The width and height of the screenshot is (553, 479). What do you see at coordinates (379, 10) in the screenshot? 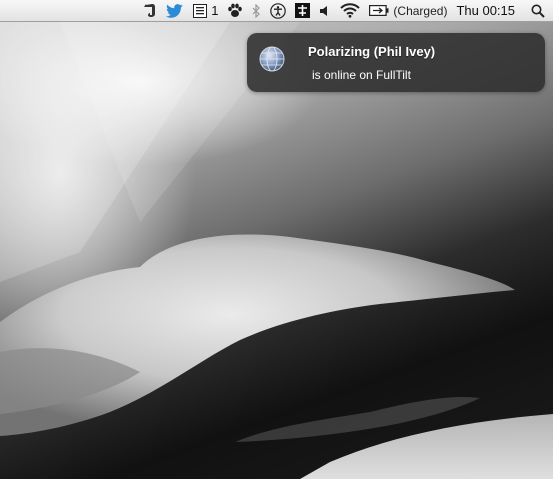
I see `battery-icon` at bounding box center [379, 10].